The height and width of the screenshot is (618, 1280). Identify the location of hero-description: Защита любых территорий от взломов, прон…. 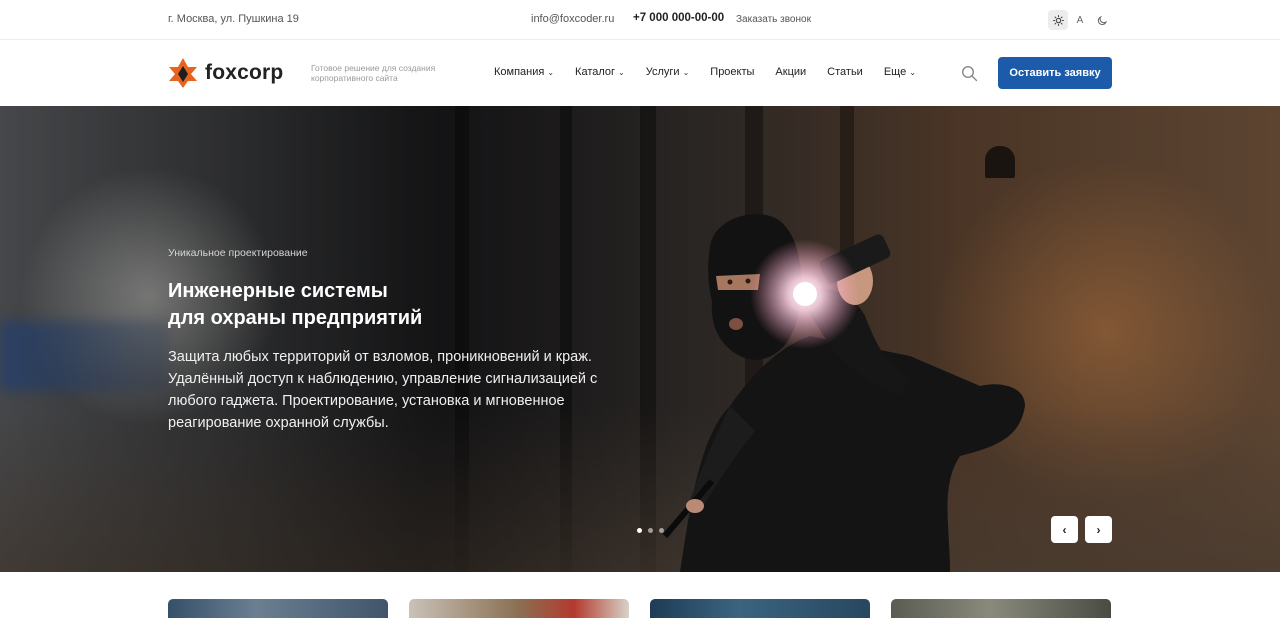
(383, 390).